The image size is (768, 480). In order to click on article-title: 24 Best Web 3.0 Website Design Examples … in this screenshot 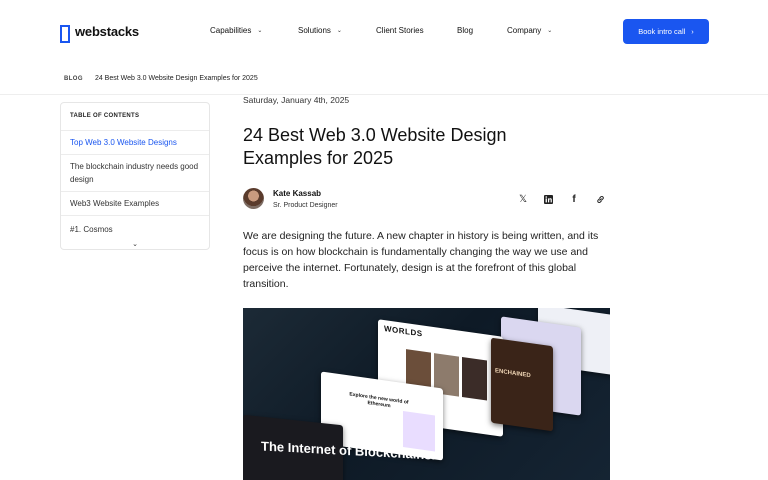, I will do `click(375, 146)`.